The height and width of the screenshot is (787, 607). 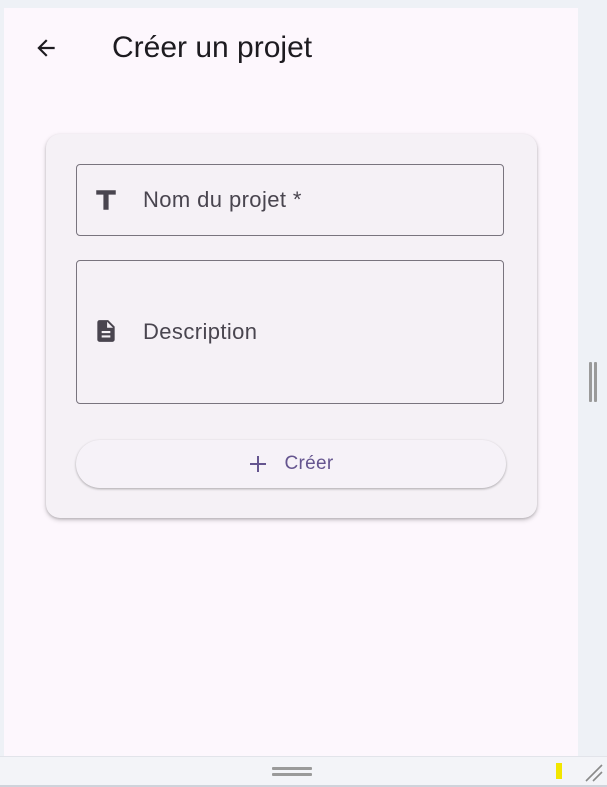 I want to click on page-title: Créer un projet, so click(x=212, y=47).